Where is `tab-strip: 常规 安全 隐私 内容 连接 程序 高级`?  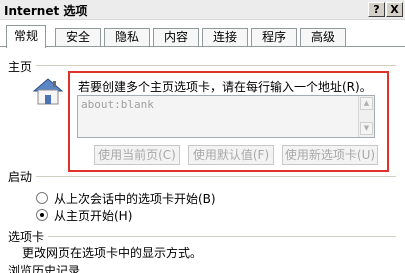 tab-strip: 常规 安全 隐私 内容 连接 程序 高级 is located at coordinates (202, 34).